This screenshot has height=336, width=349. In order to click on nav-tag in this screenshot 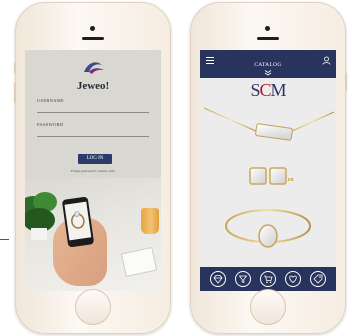, I will do `click(317, 279)`.